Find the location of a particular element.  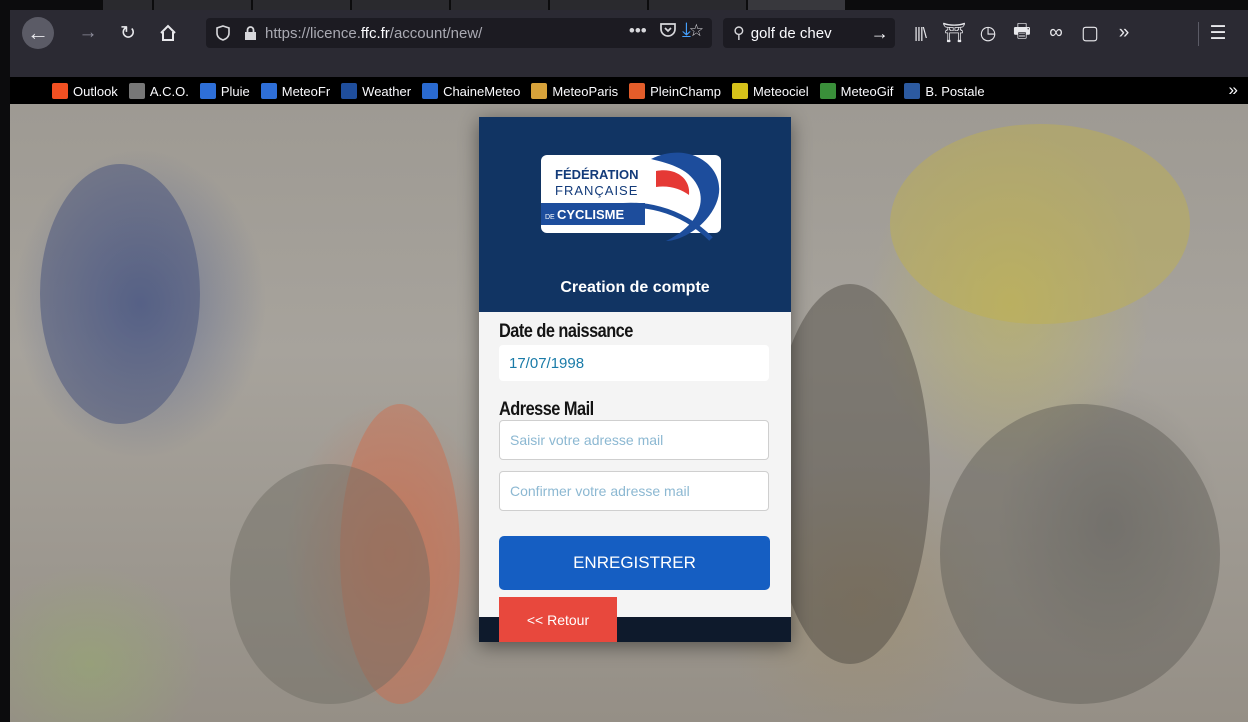

chevron-double-right-icon: » is located at coordinates (1233, 89).